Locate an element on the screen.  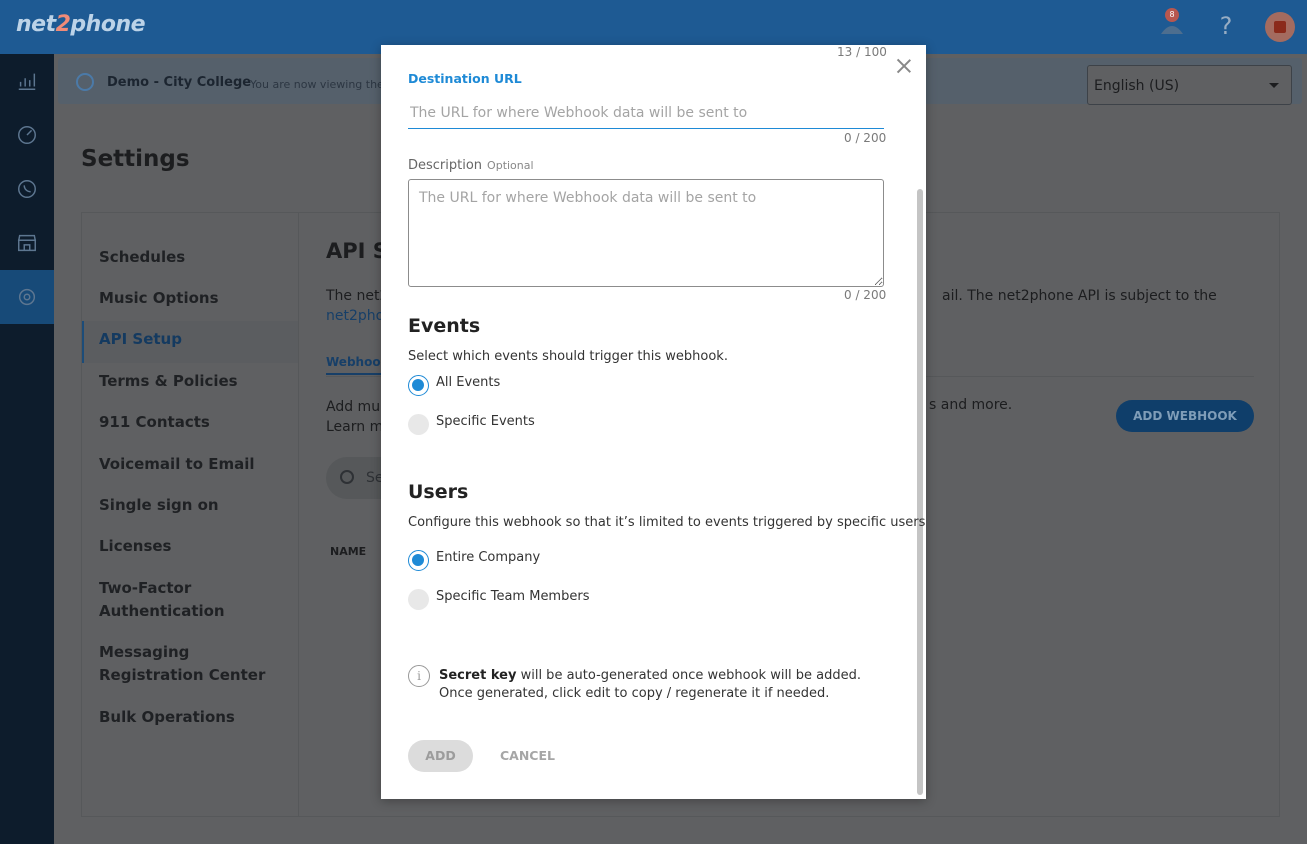
building-icon is located at coordinates (85, 82).